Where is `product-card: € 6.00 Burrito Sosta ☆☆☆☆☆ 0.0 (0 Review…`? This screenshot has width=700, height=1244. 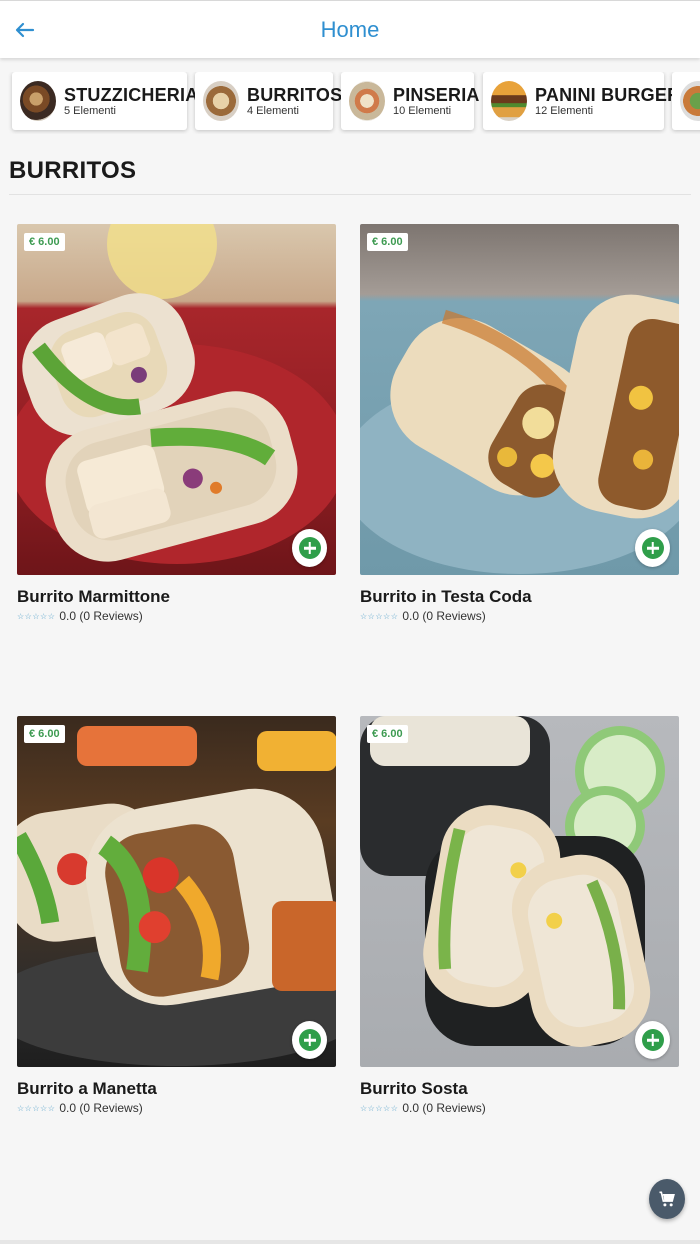
product-card: € 6.00 Burrito Sosta ☆☆☆☆☆ 0.0 (0 Review… is located at coordinates (520, 915).